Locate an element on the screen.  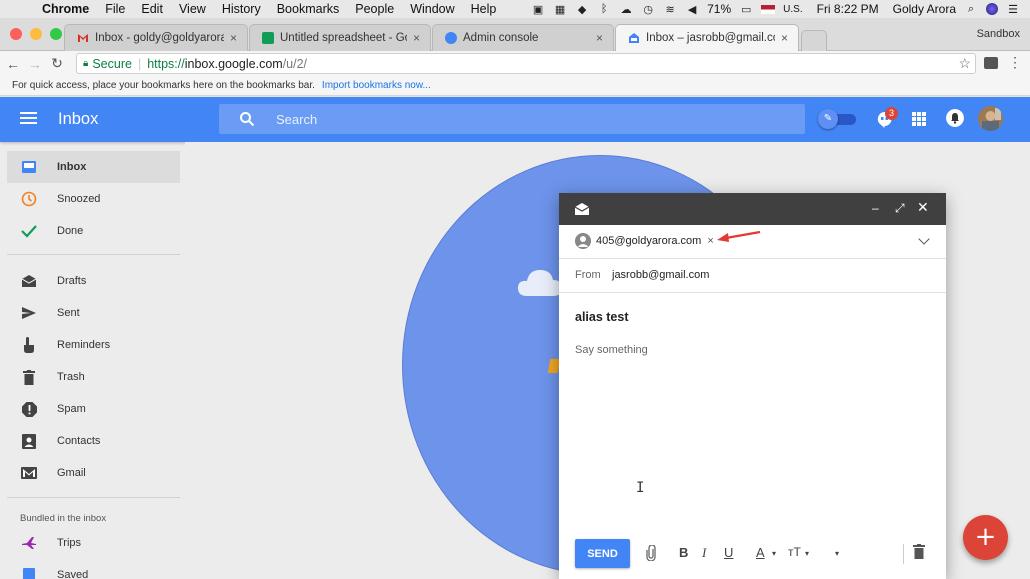
sidebar-item-label: Done is located at coordinates (70, 231).